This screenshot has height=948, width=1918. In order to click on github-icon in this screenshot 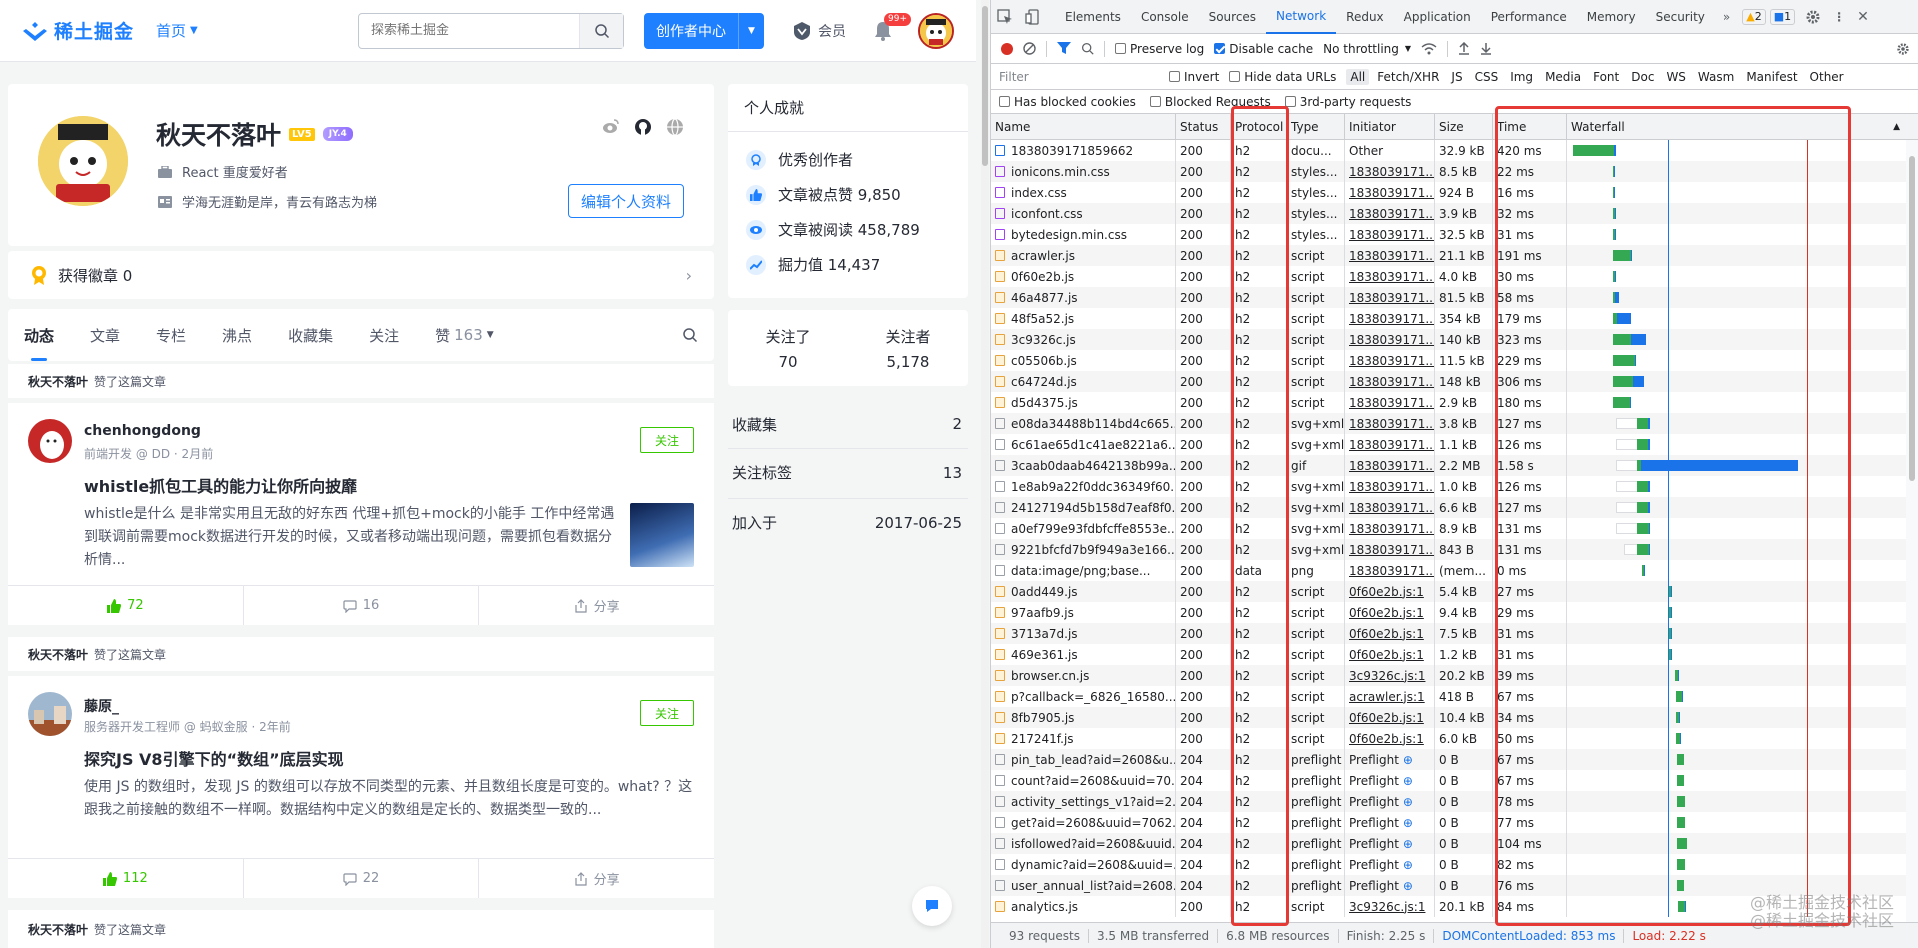, I will do `click(643, 127)`.